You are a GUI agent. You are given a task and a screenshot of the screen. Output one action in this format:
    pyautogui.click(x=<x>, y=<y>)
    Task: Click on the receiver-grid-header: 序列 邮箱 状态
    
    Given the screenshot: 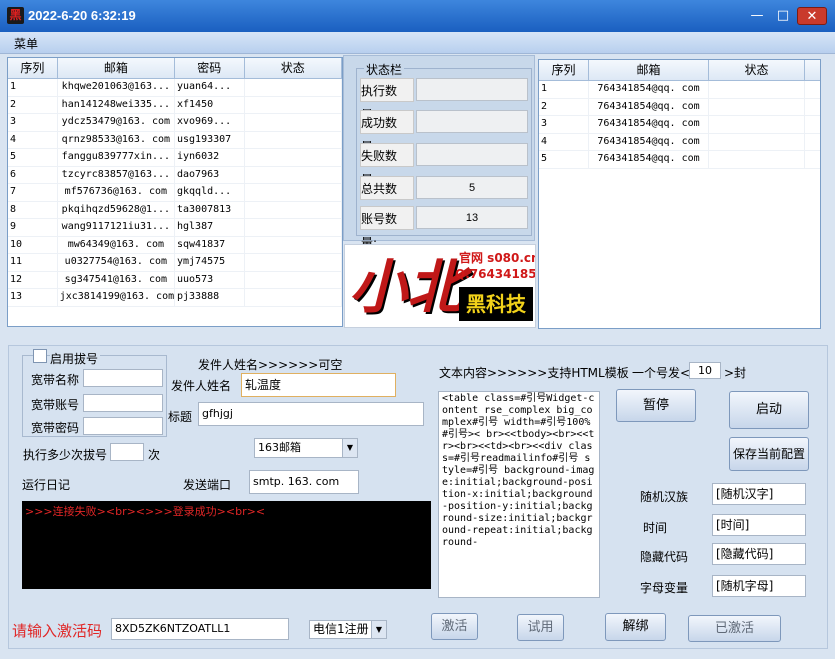 What is the action you would take?
    pyautogui.click(x=679, y=70)
    